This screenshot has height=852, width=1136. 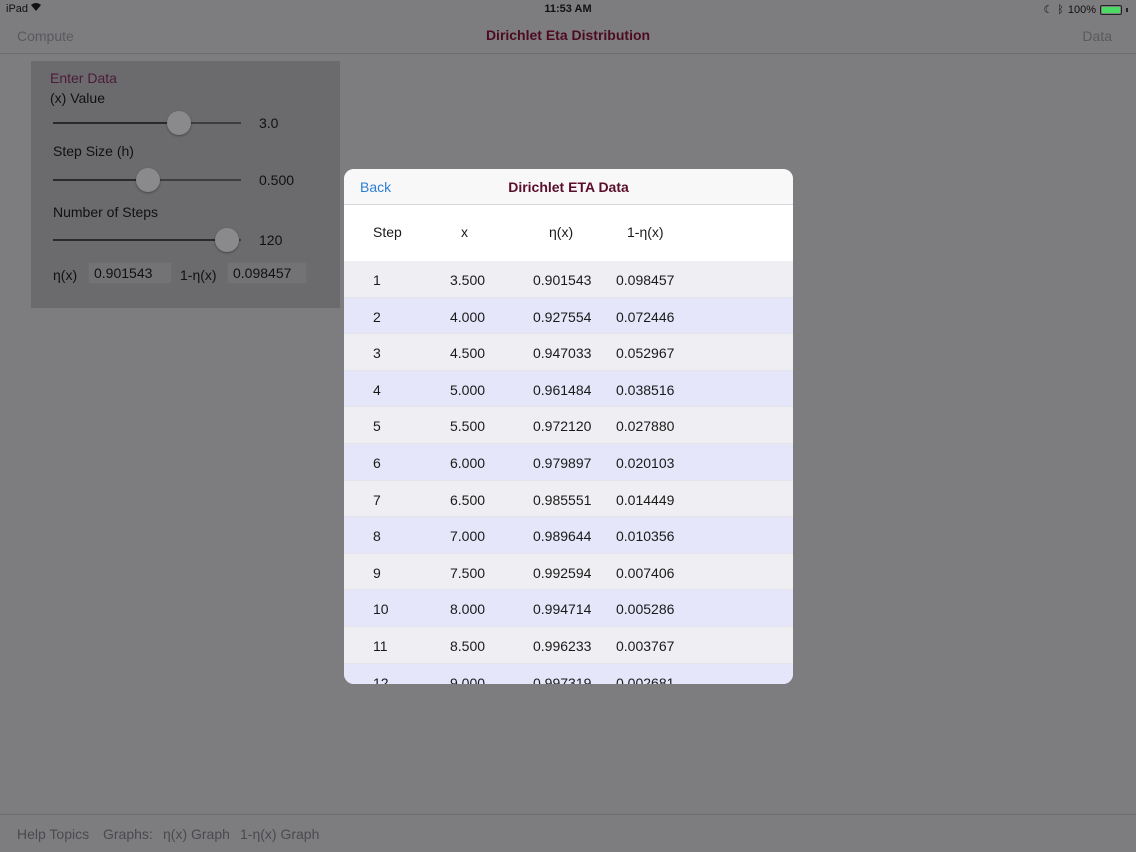 I want to click on table-row: 11 8.500 0.996233 0.003767, so click(x=568, y=645).